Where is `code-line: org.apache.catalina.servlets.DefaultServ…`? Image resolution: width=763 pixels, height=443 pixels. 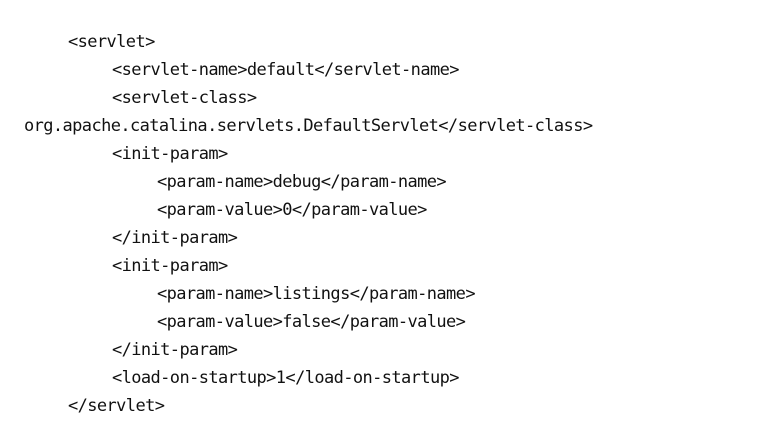
code-line: org.apache.catalina.servlets.DefaultServ… is located at coordinates (308, 126).